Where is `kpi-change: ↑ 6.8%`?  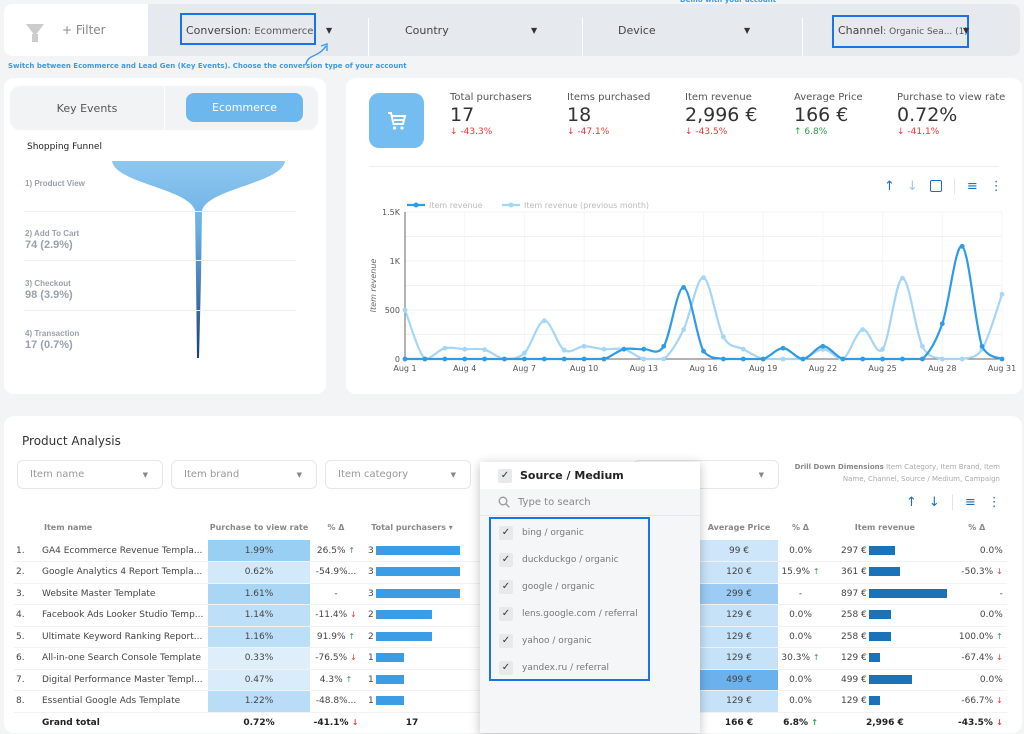
kpi-change: ↑ 6.8% is located at coordinates (828, 132).